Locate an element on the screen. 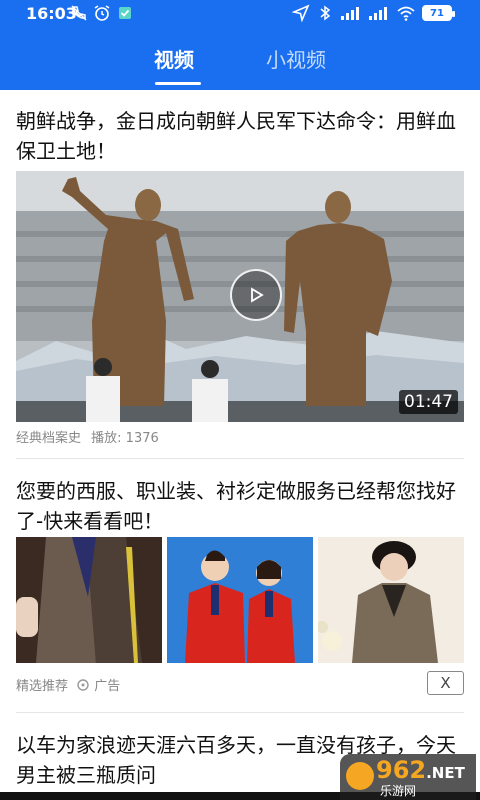 Image resolution: width=480 pixels, height=800 pixels. play-count: 播放: 1376 is located at coordinates (125, 438).